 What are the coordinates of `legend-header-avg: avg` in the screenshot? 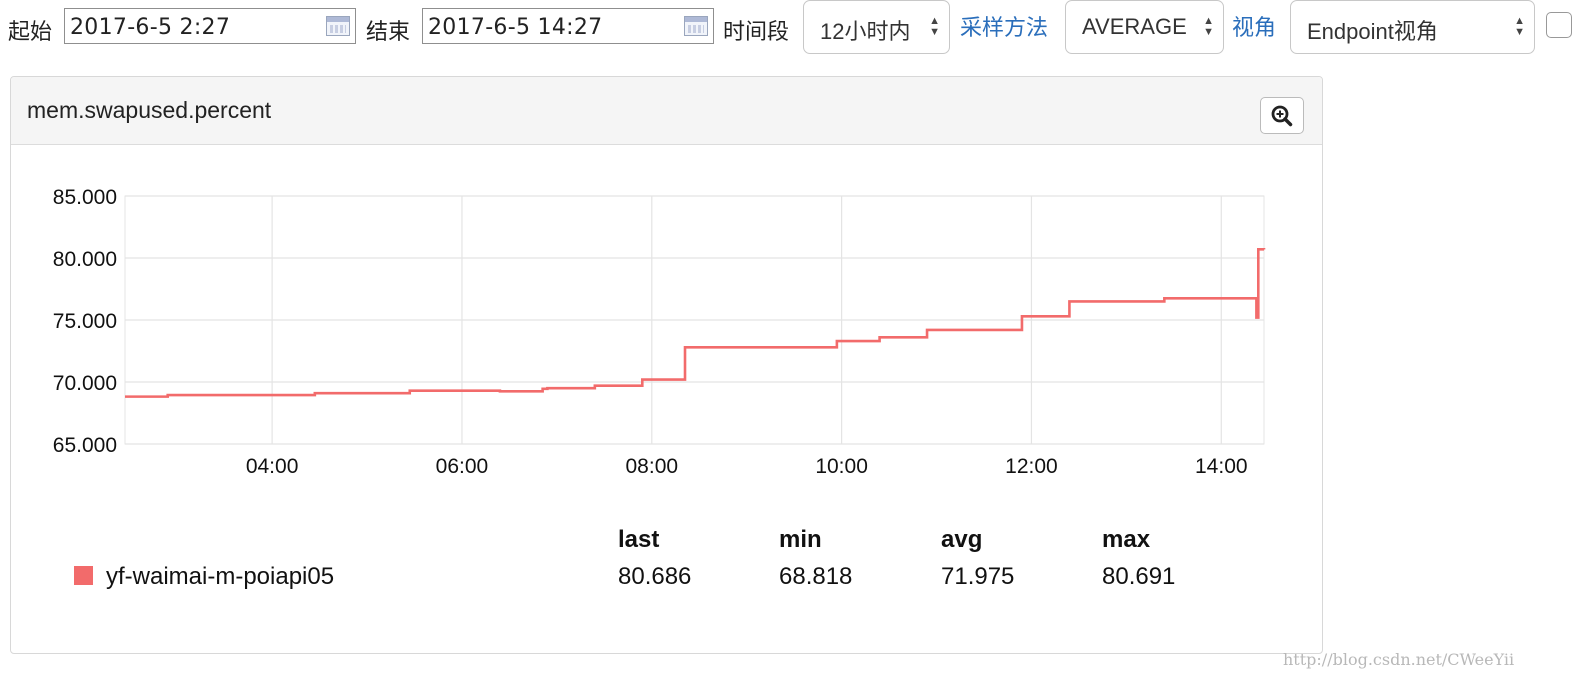 It's located at (962, 539).